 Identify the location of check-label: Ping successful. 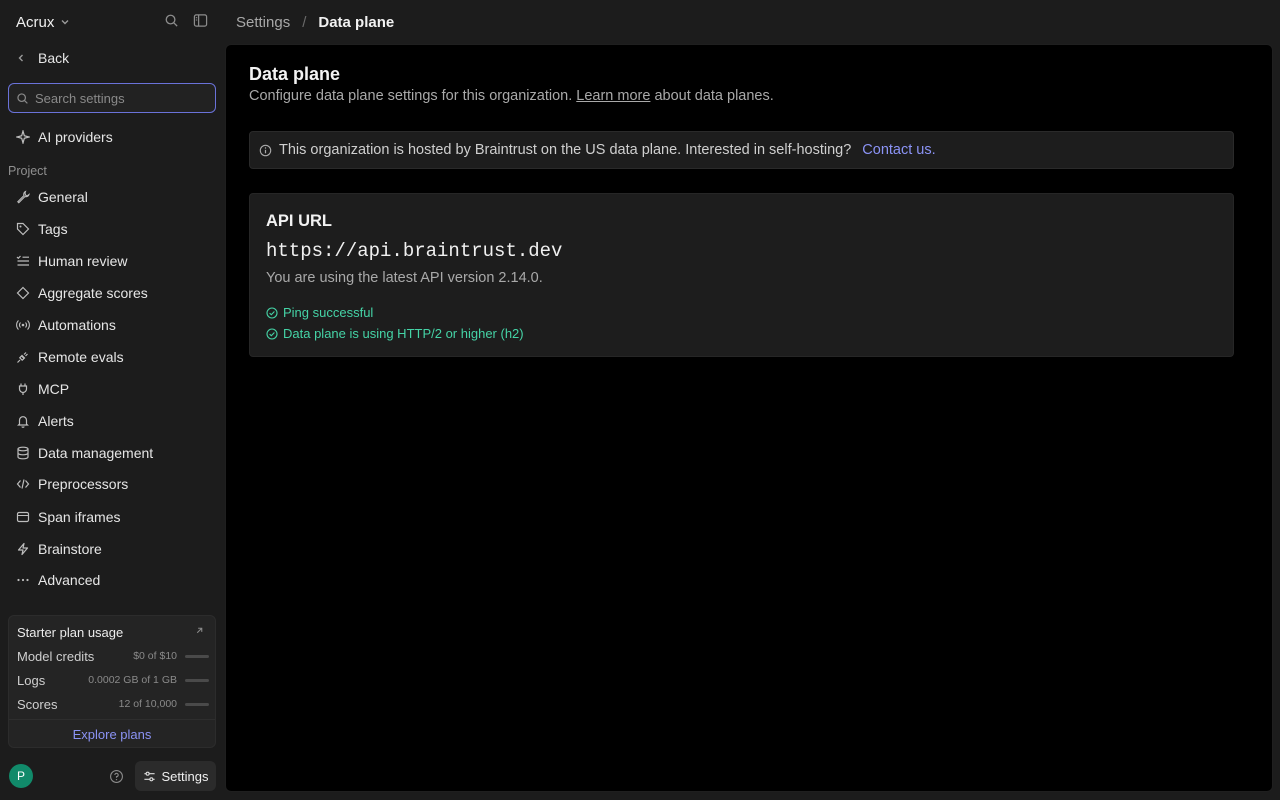
(328, 312).